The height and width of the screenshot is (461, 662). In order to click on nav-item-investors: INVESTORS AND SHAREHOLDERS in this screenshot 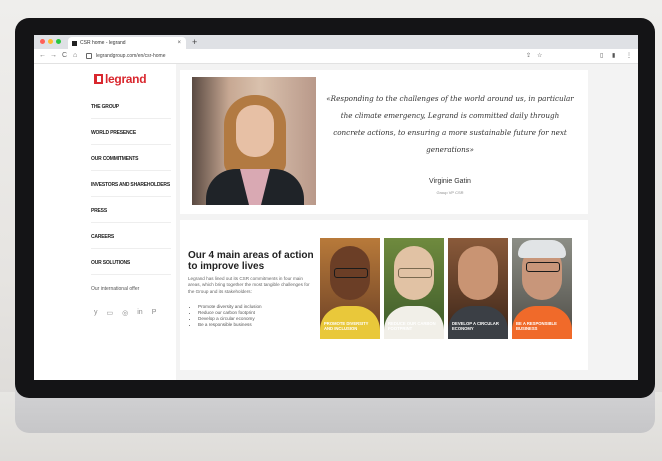, I will do `click(130, 185)`.